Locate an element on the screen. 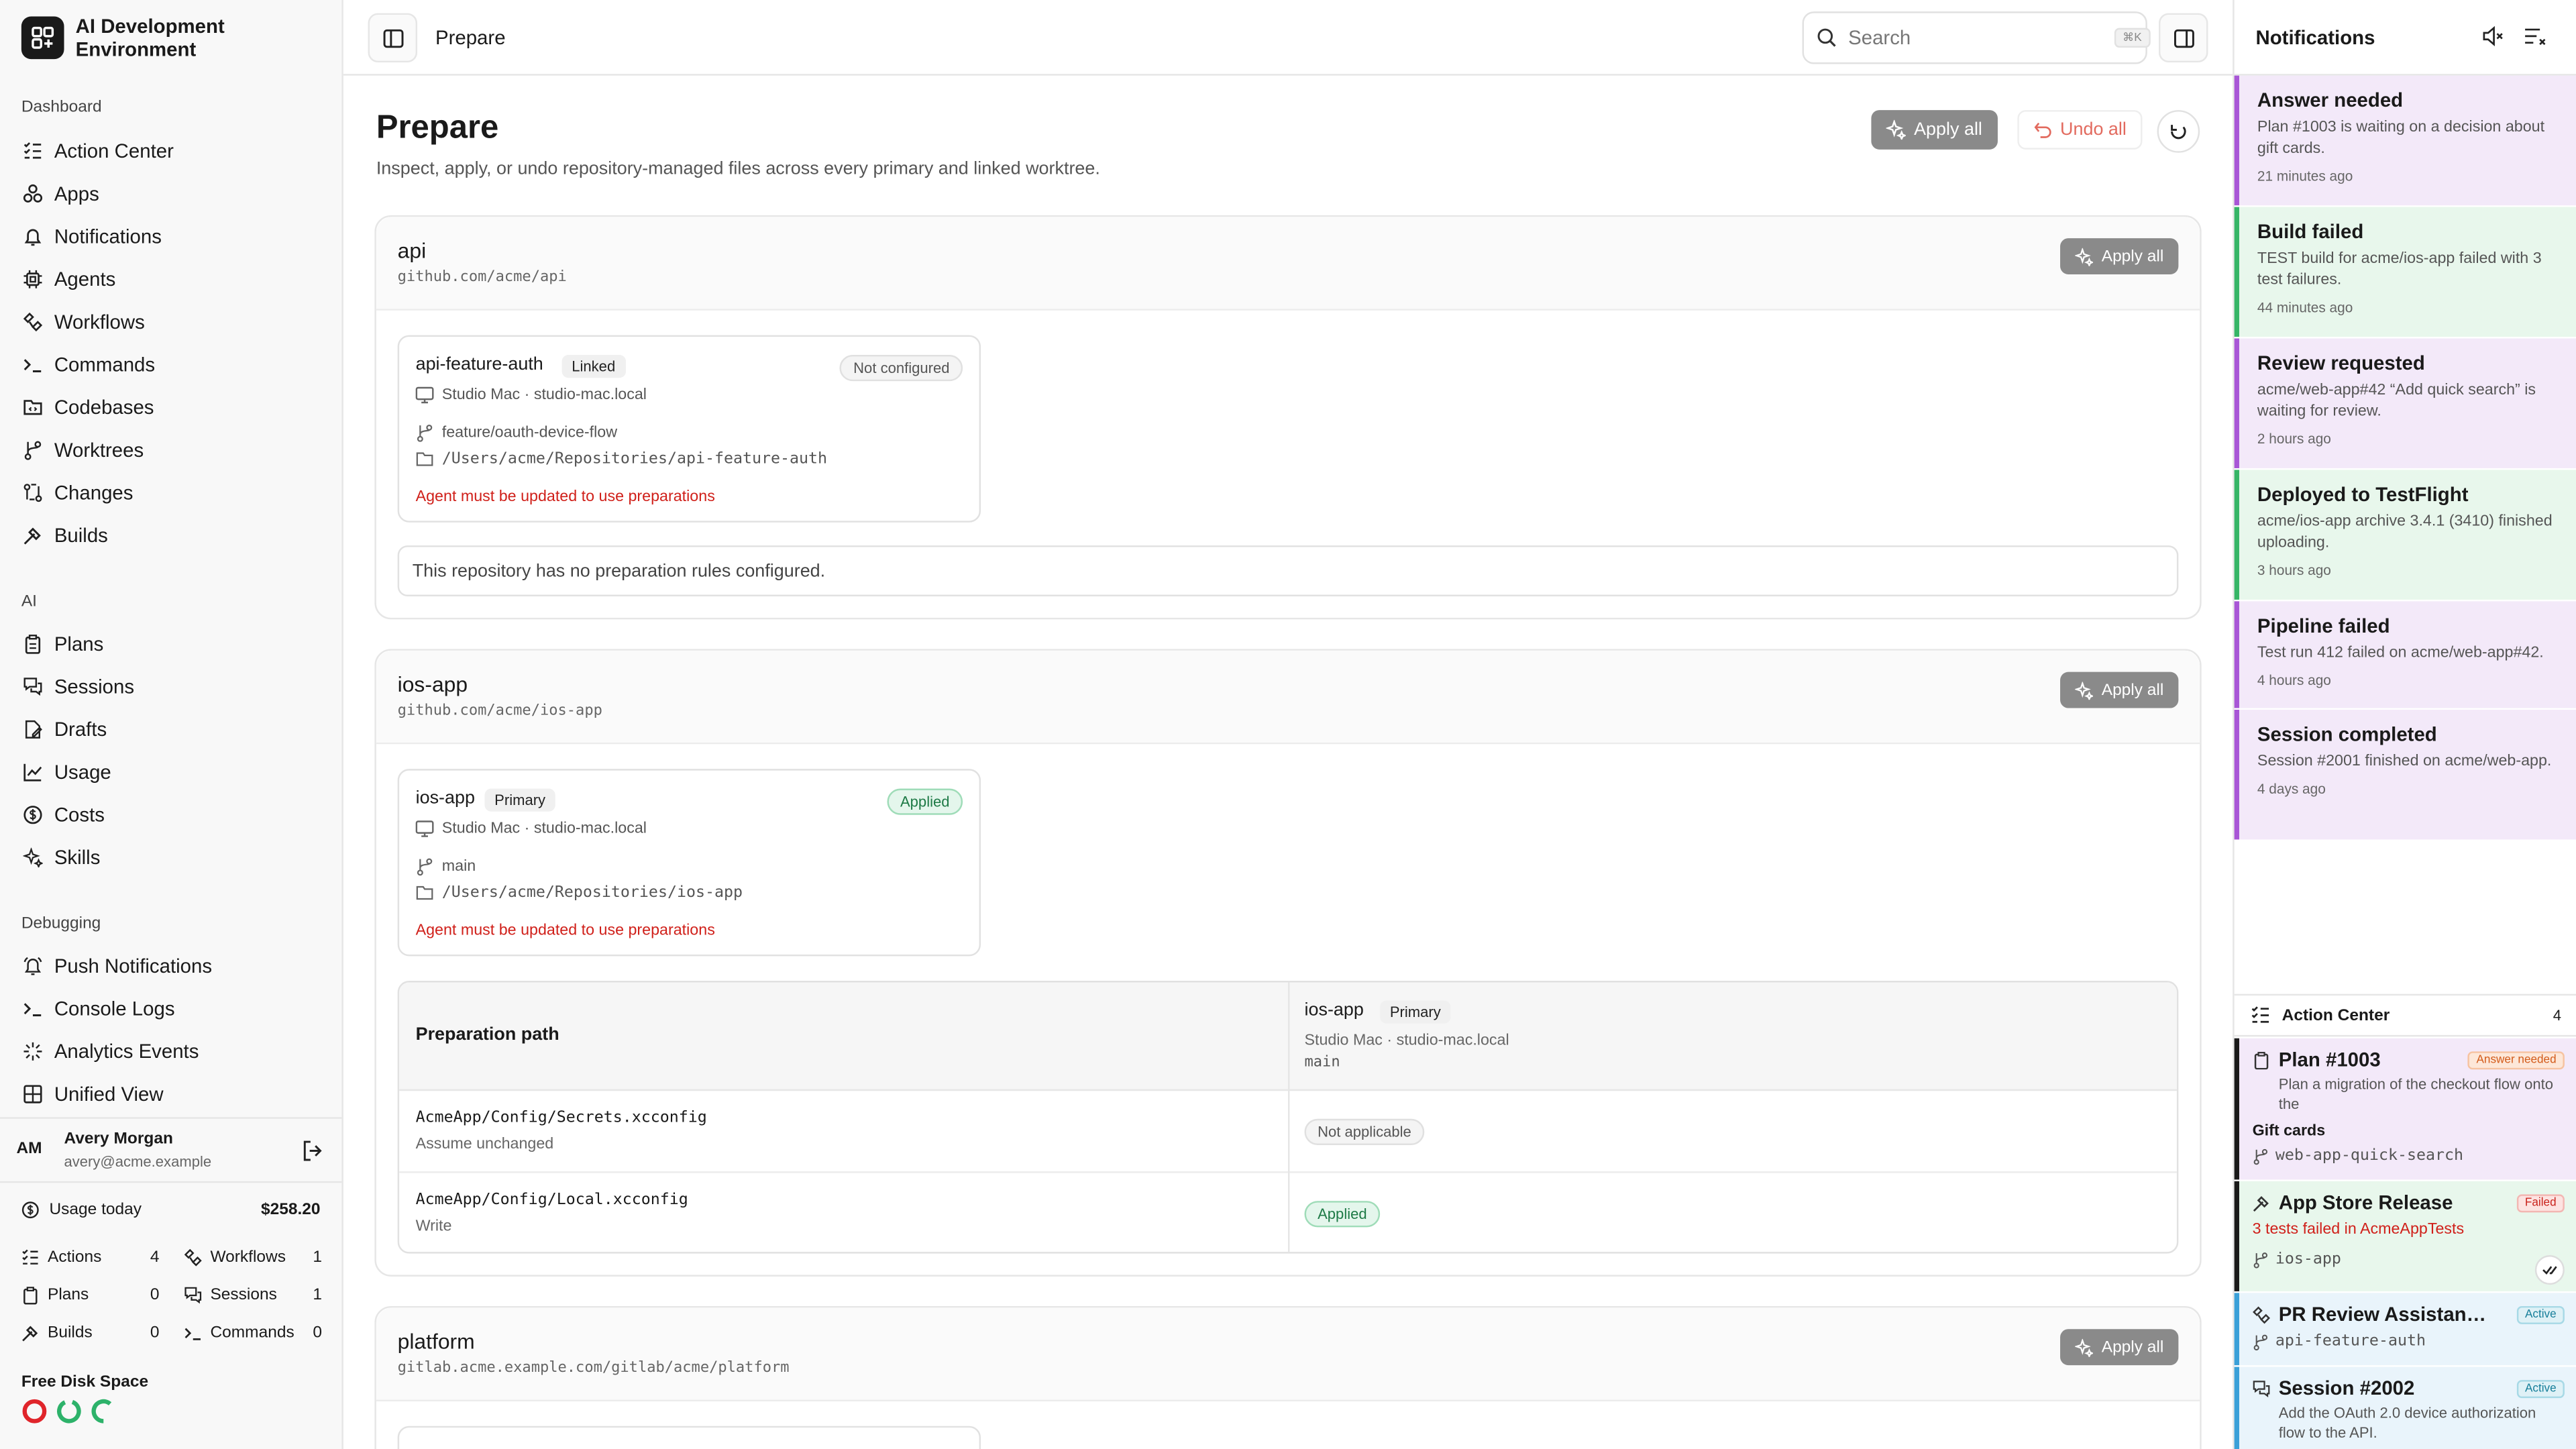 The image size is (2576, 1449). sidebar-item-apps: Apps is located at coordinates (173, 193).